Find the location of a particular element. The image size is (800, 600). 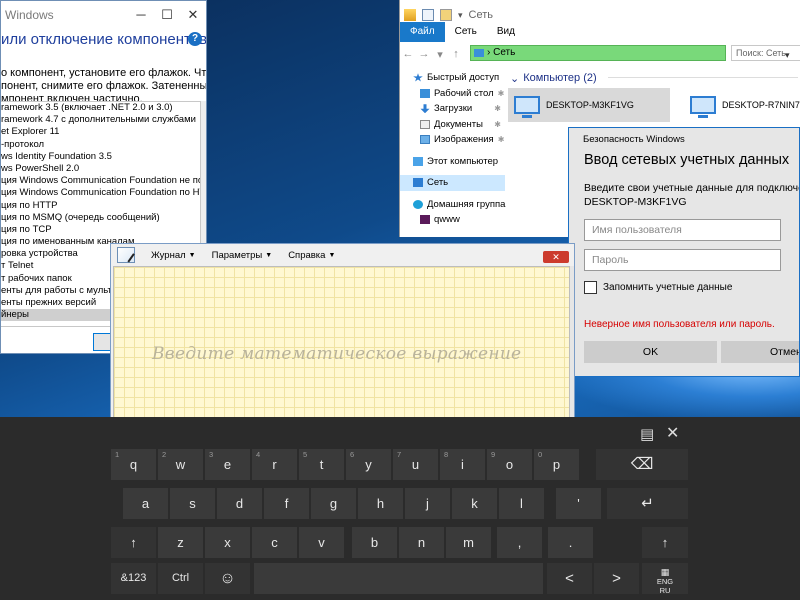

left-arrow-key: < is located at coordinates (569, 578).